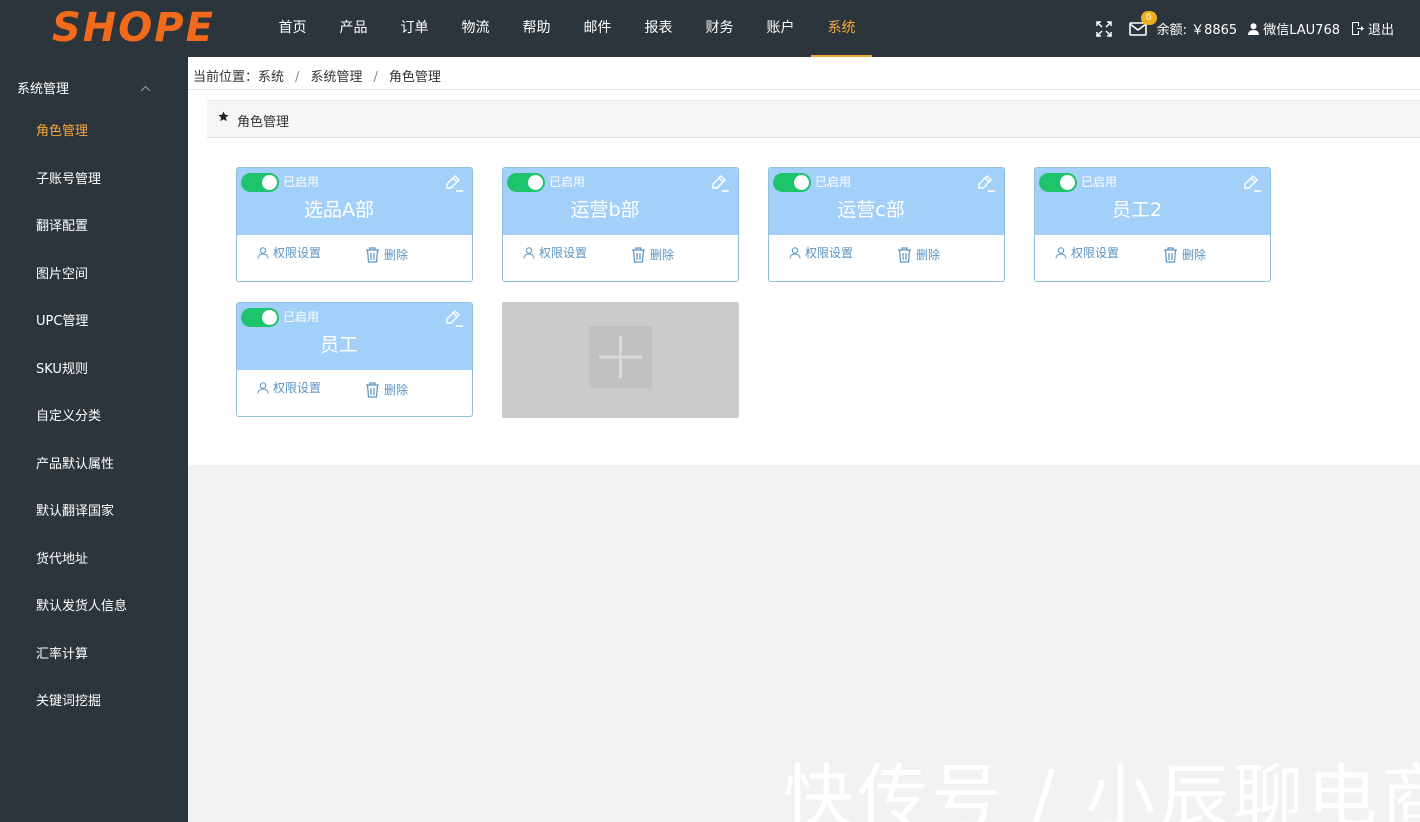  Describe the element at coordinates (94, 227) in the screenshot. I see `sidebar-item-translation-config: 翻译配置` at that location.